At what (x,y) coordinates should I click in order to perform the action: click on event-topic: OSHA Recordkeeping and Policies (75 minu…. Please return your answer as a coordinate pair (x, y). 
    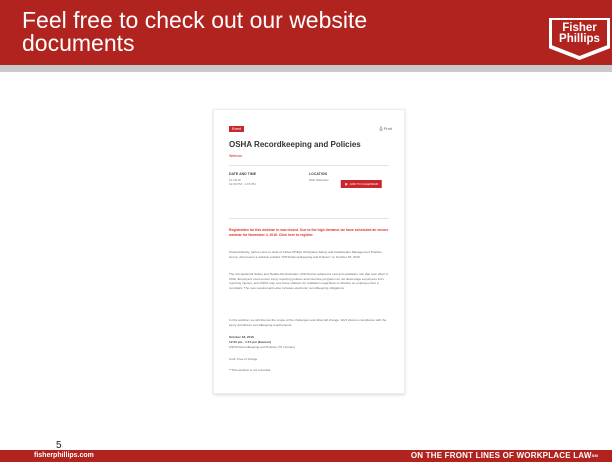
    Looking at the image, I should click on (262, 347).